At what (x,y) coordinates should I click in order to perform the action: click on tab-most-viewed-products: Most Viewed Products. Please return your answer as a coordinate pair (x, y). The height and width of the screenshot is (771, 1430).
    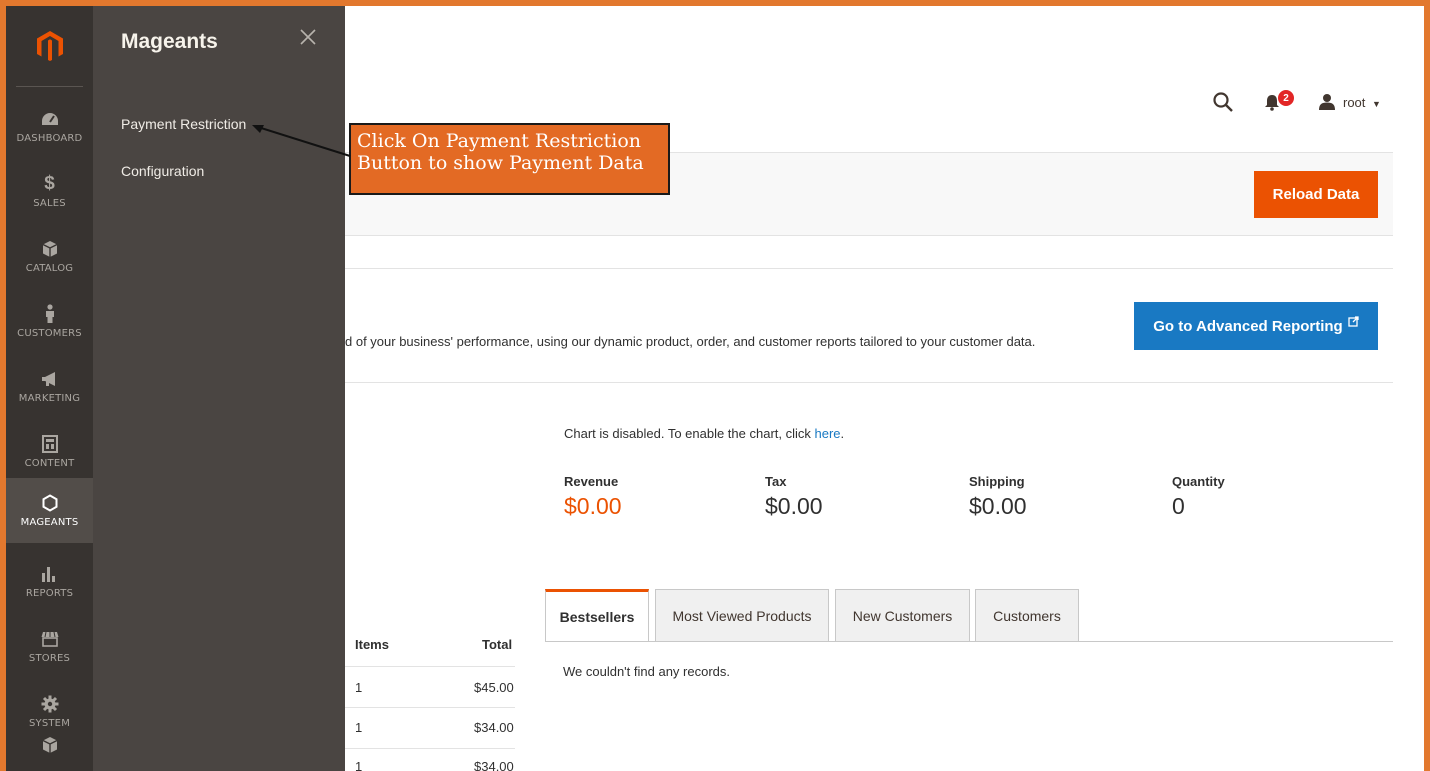
    Looking at the image, I should click on (742, 615).